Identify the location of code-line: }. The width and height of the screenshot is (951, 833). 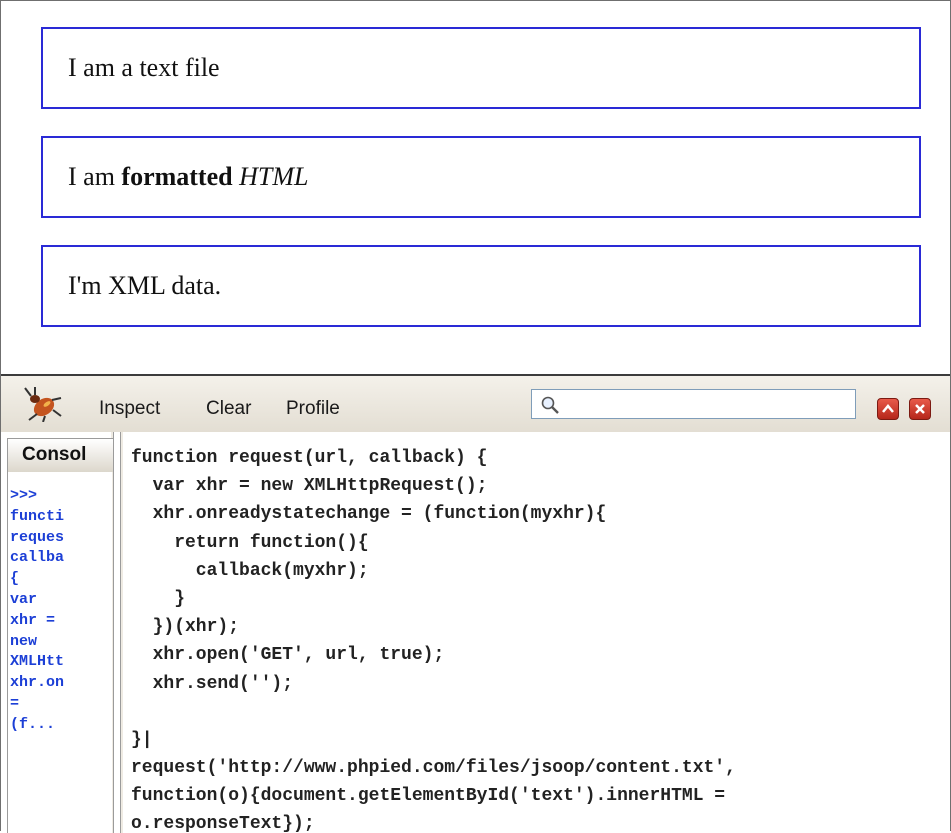
(158, 598).